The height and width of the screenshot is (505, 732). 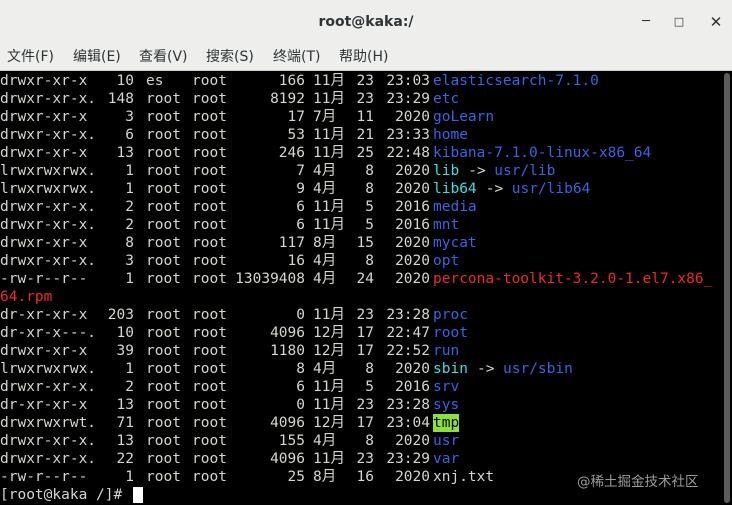 What do you see at coordinates (329, 423) in the screenshot?
I see `month: 12月` at bounding box center [329, 423].